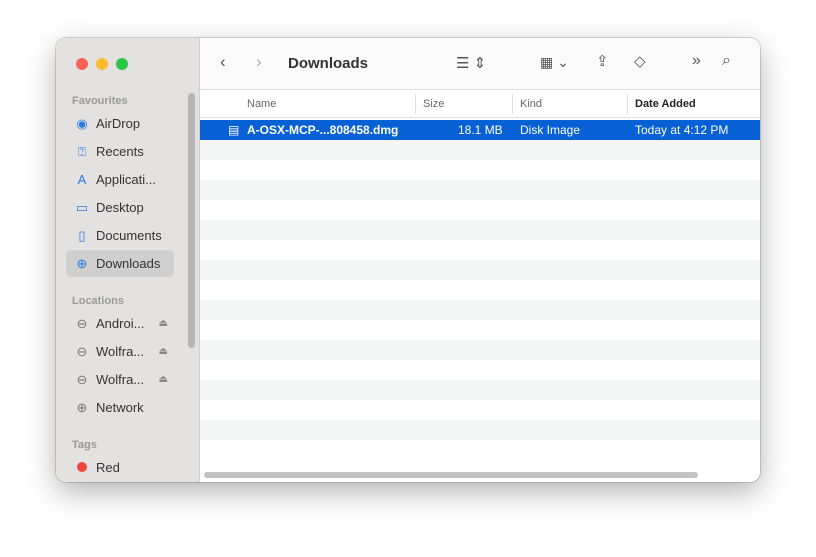  I want to click on sidebar-item-label: Network, so click(120, 407).